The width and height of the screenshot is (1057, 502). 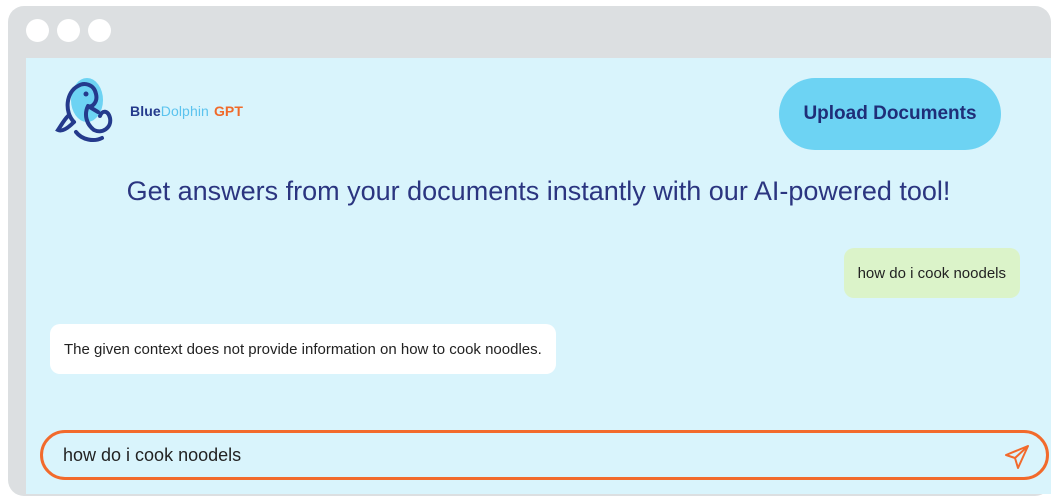 I want to click on window-controls, so click(x=68, y=30).